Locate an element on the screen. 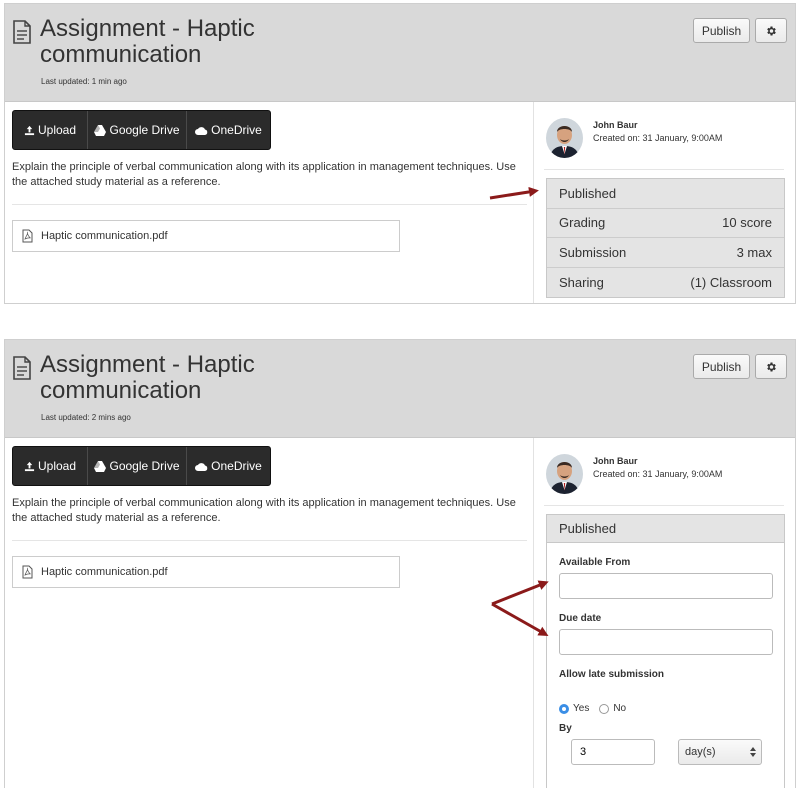 The image size is (801, 788). due-date-input is located at coordinates (666, 642).